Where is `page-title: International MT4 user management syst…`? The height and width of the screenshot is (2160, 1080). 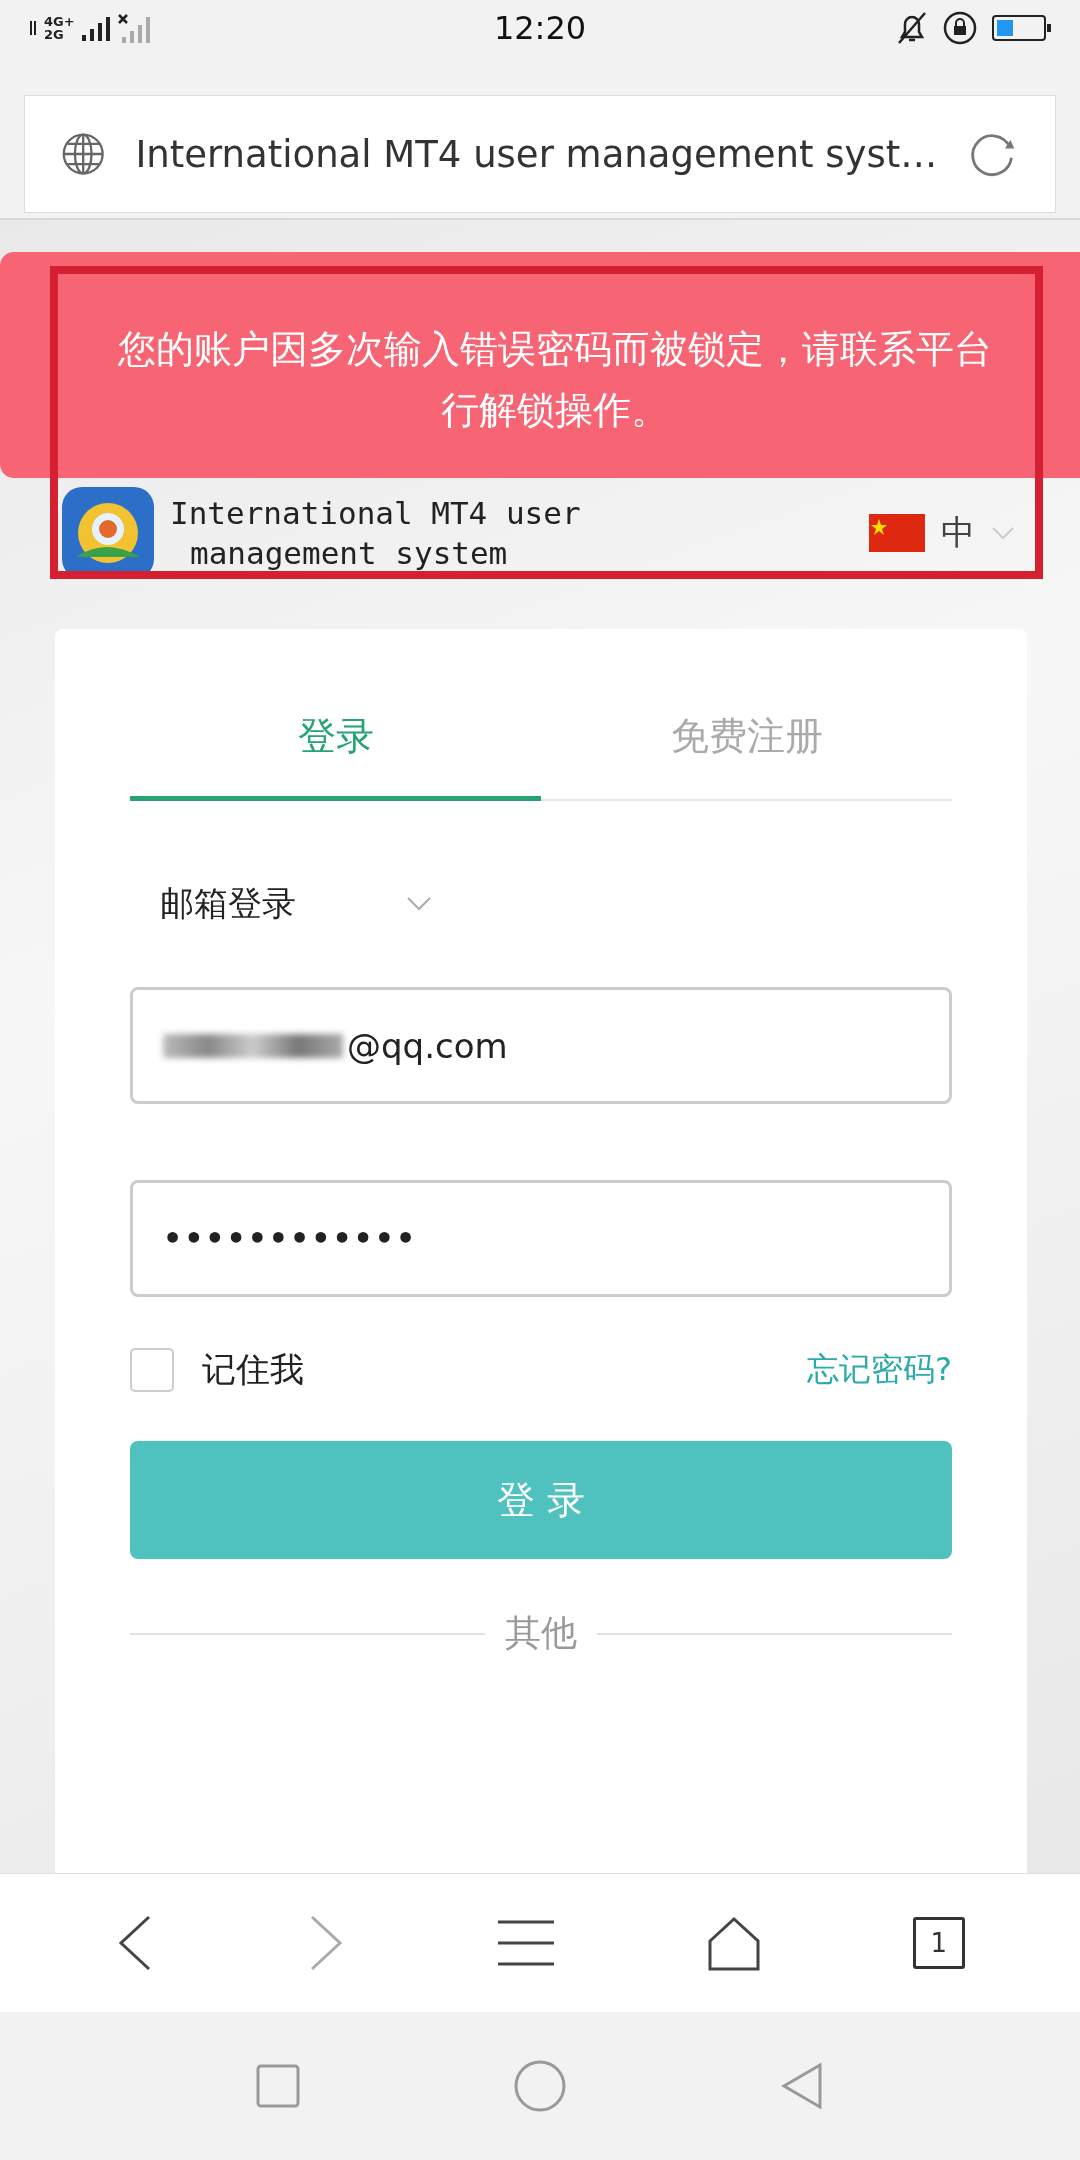 page-title: International MT4 user management syst… is located at coordinates (536, 154).